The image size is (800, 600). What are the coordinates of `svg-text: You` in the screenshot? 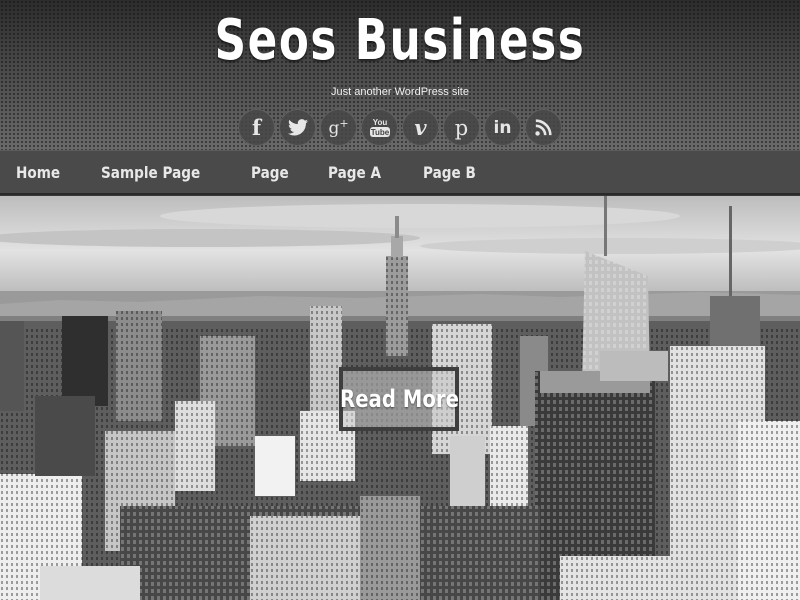 It's located at (379, 122).